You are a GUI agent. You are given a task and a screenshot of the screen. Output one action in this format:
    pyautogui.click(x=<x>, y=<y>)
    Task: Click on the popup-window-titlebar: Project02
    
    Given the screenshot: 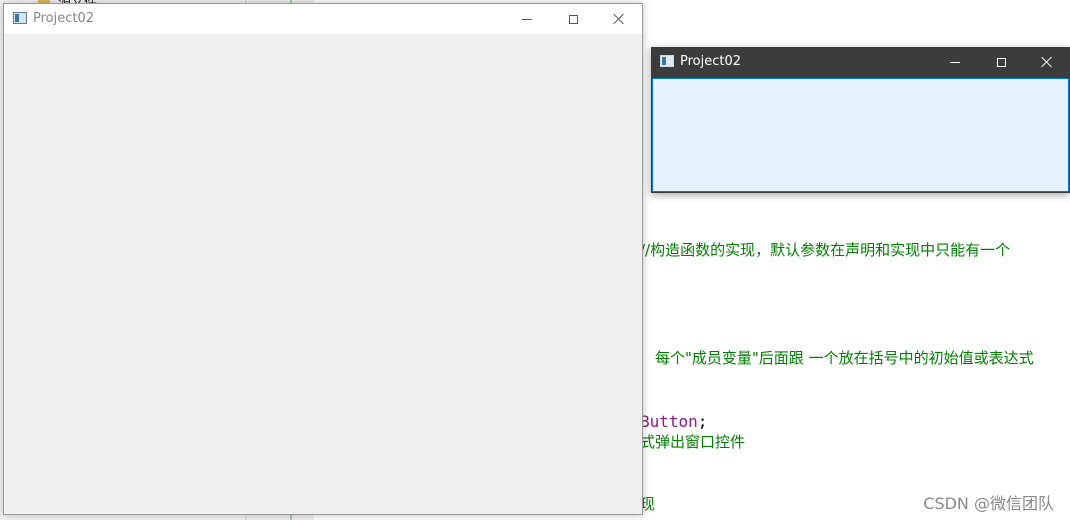 What is the action you would take?
    pyautogui.click(x=860, y=62)
    